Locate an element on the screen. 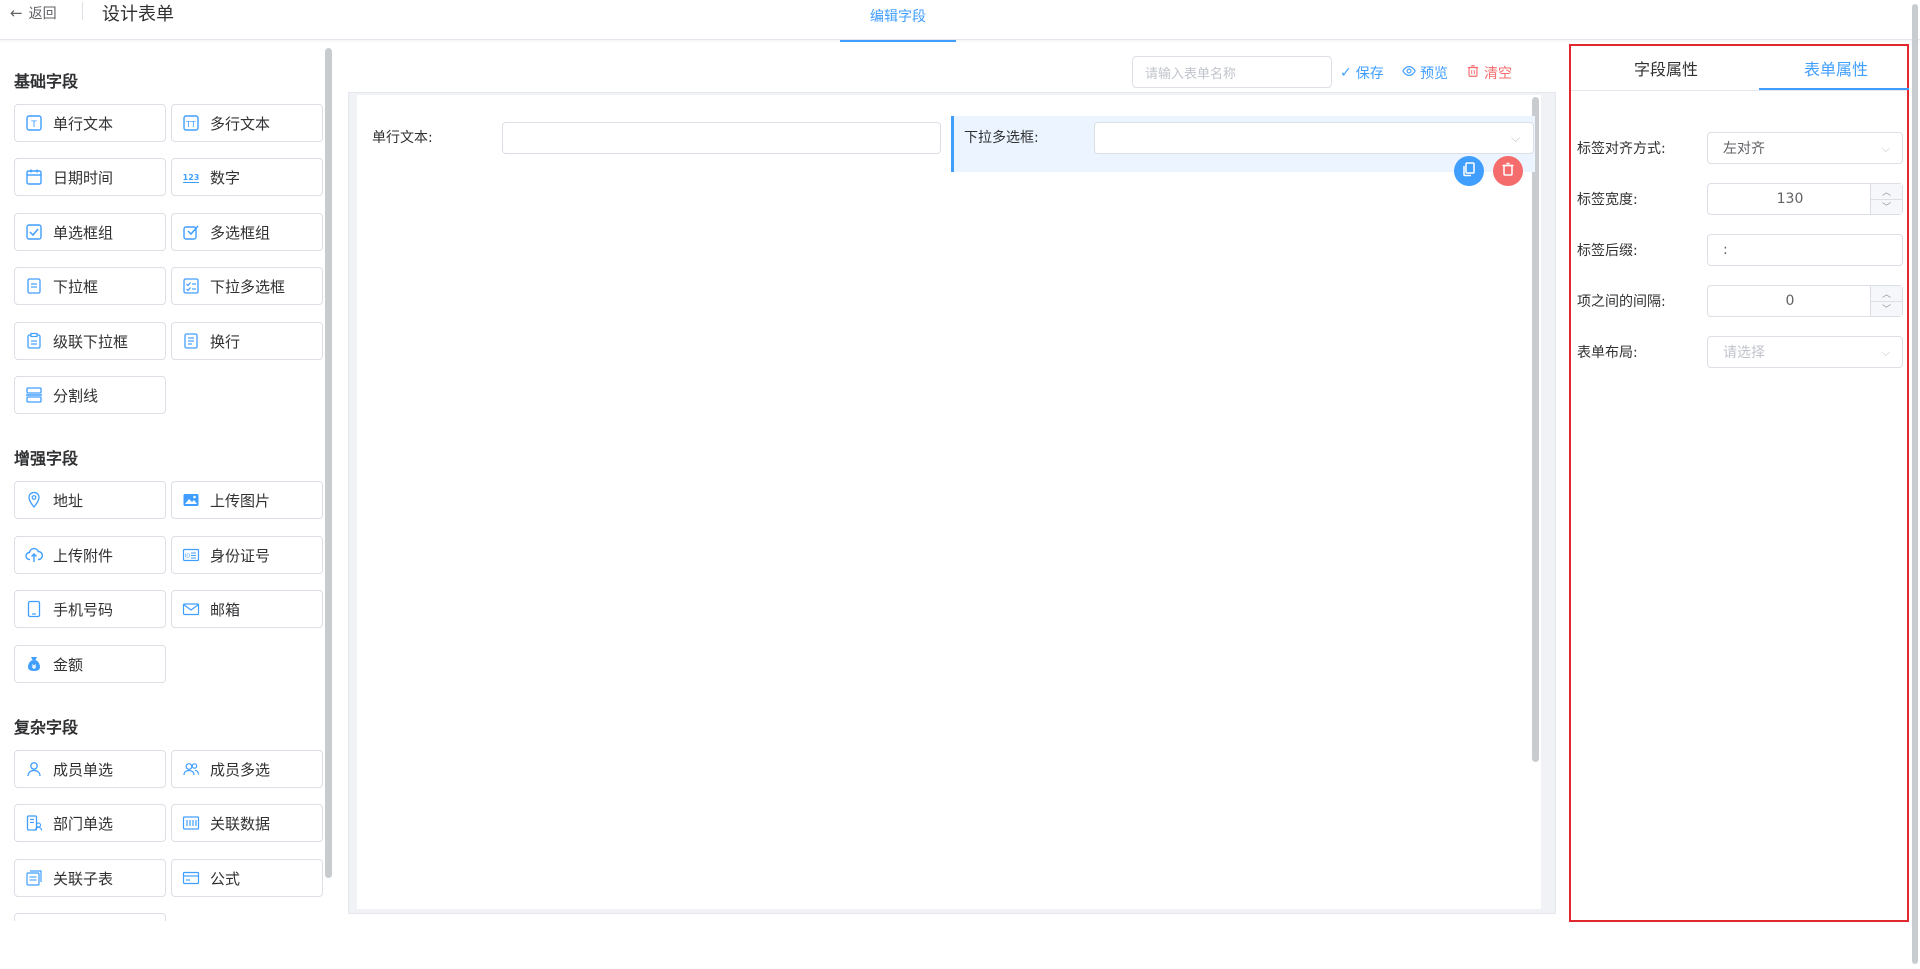 The image size is (1920, 969). checkbox-group-icon is located at coordinates (191, 232).